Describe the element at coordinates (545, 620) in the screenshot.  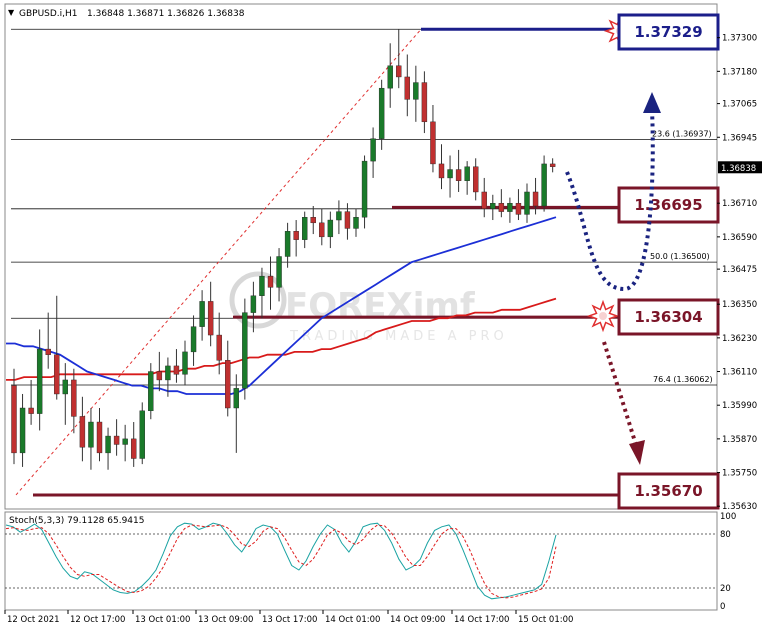
I see `time-tick-label: 15 Oct 01:00` at that location.